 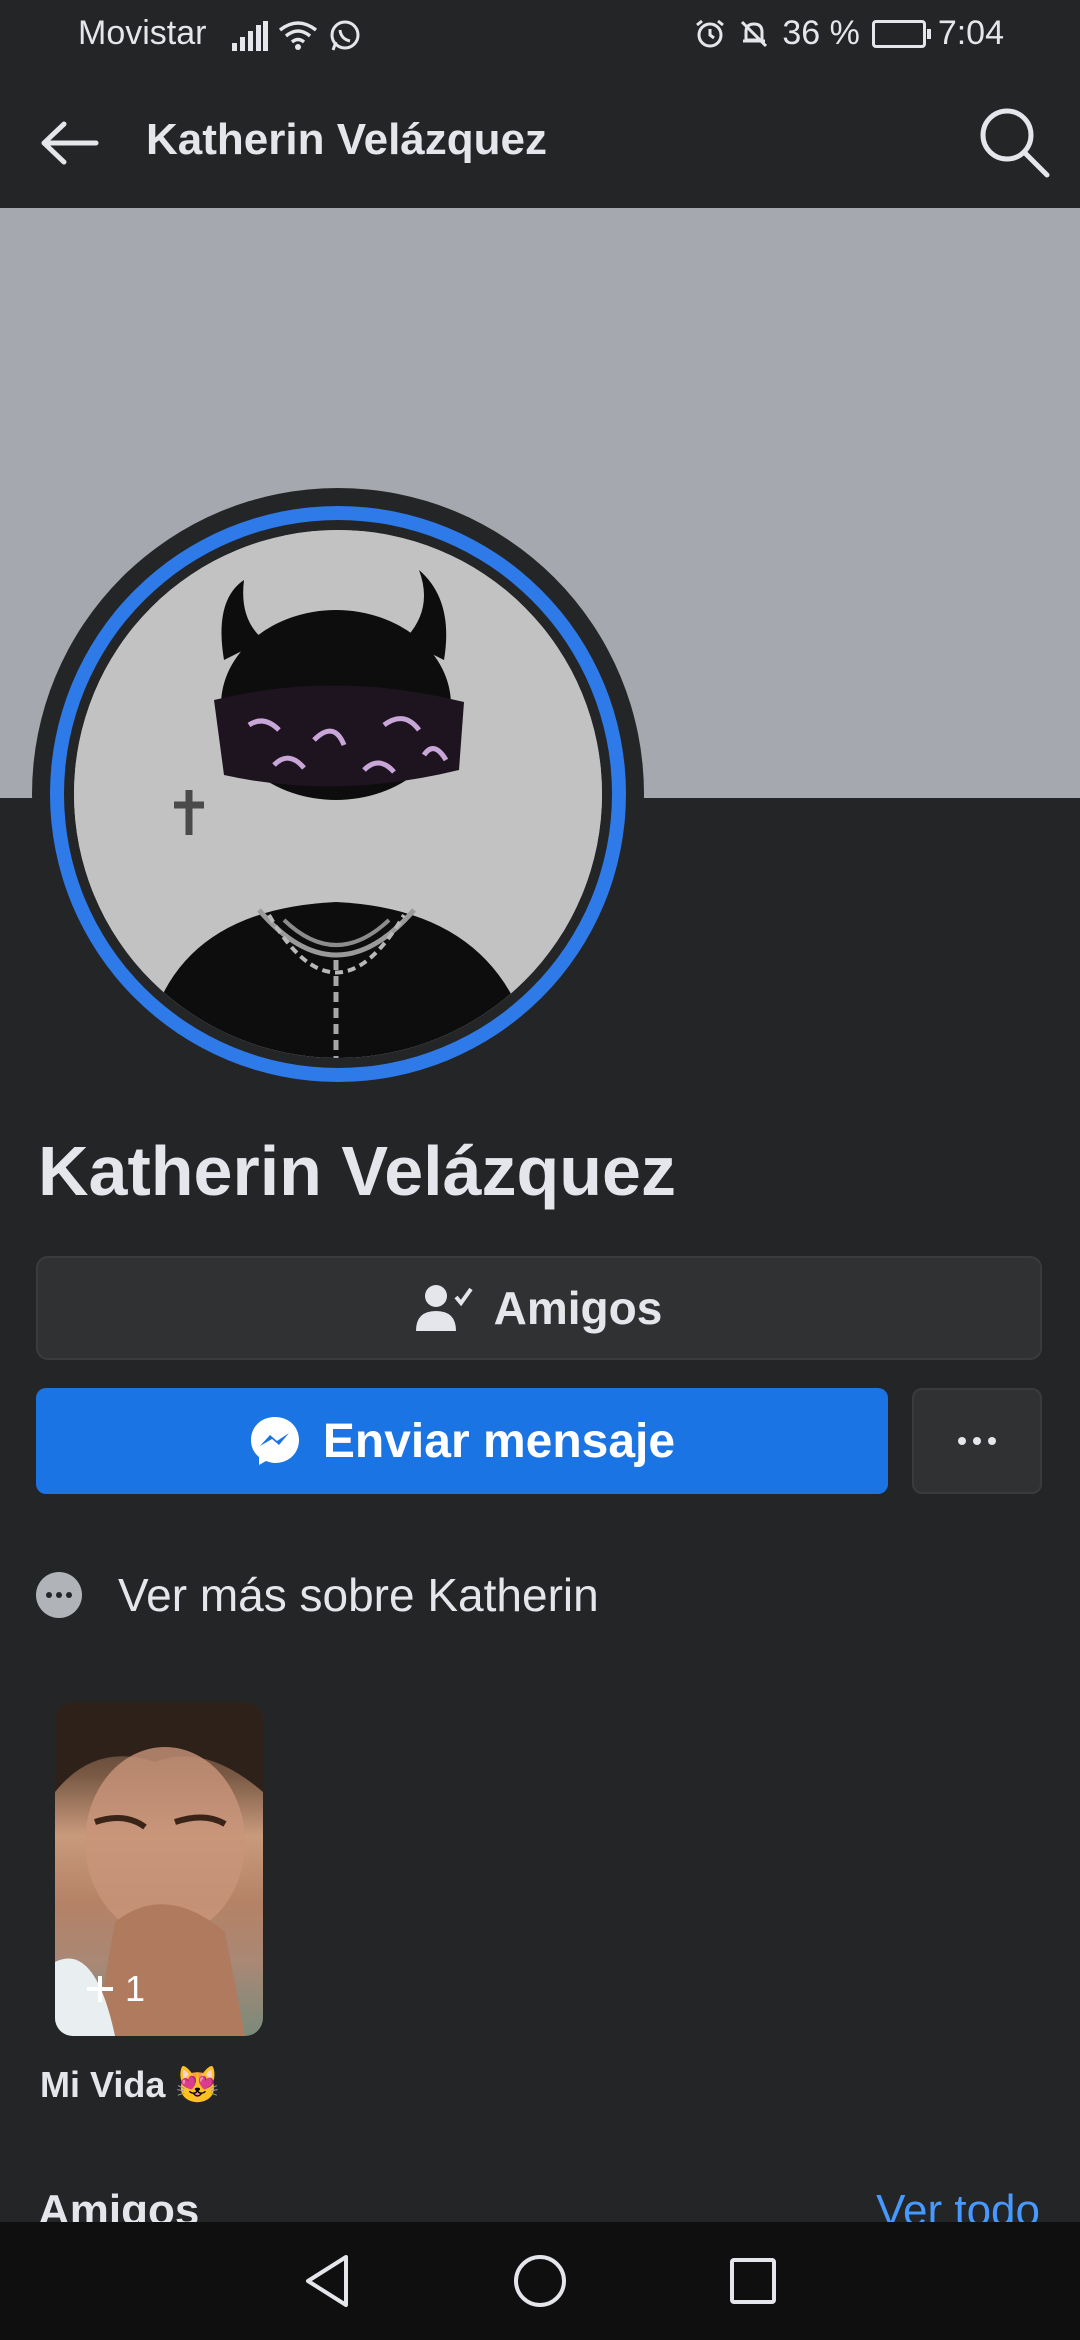 I want to click on send-message-button: Enviar mensaje, so click(x=462, y=1441).